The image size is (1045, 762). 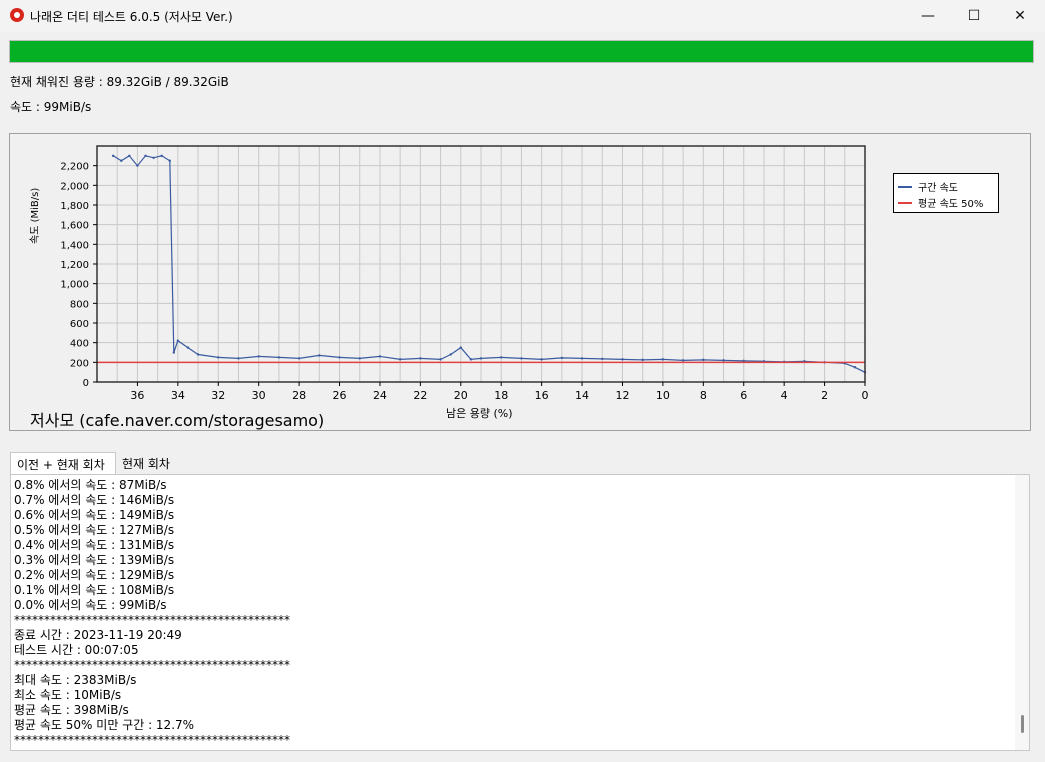 I want to click on minimize-icon: —, so click(x=928, y=16).